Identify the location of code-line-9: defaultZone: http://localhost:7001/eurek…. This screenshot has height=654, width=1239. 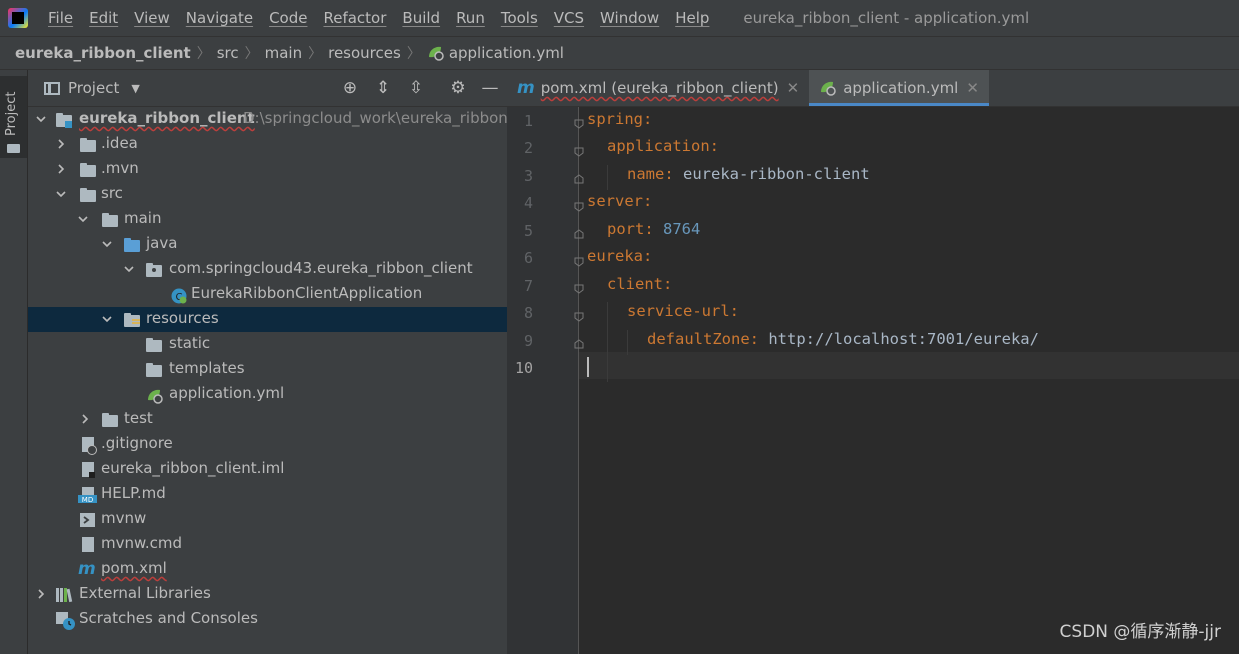
(843, 339).